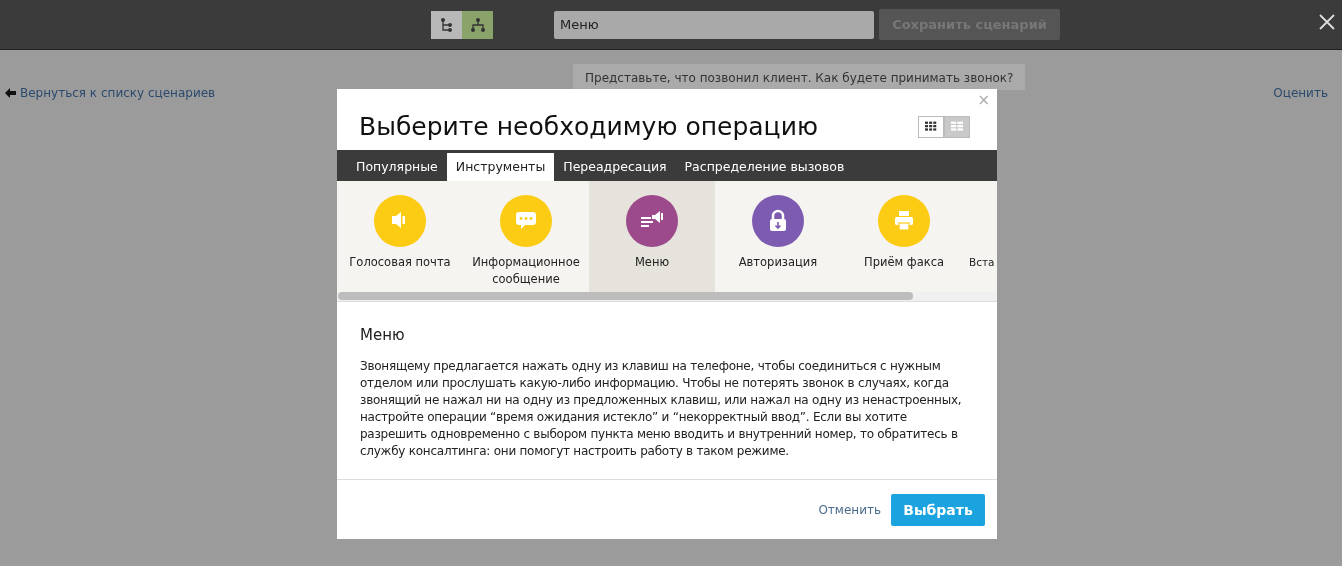  I want to click on flow-view-toggle, so click(477, 24).